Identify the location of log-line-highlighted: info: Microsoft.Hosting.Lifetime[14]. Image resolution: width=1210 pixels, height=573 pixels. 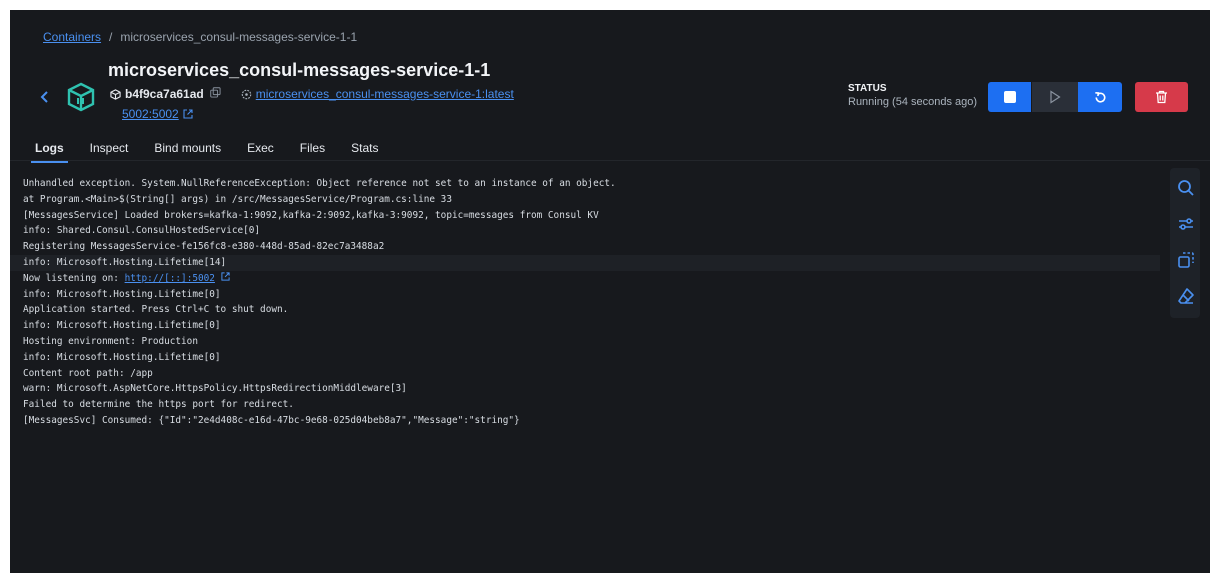
(585, 262).